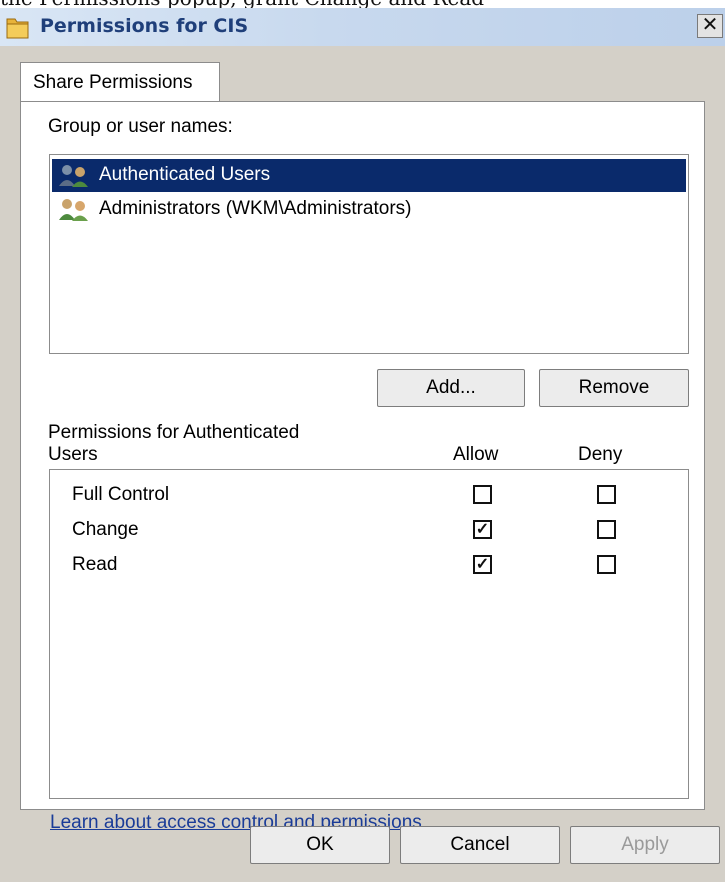 The width and height of the screenshot is (725, 882). What do you see at coordinates (255, 208) in the screenshot?
I see `list-item-label: Administrators (WKM\Administrators)` at bounding box center [255, 208].